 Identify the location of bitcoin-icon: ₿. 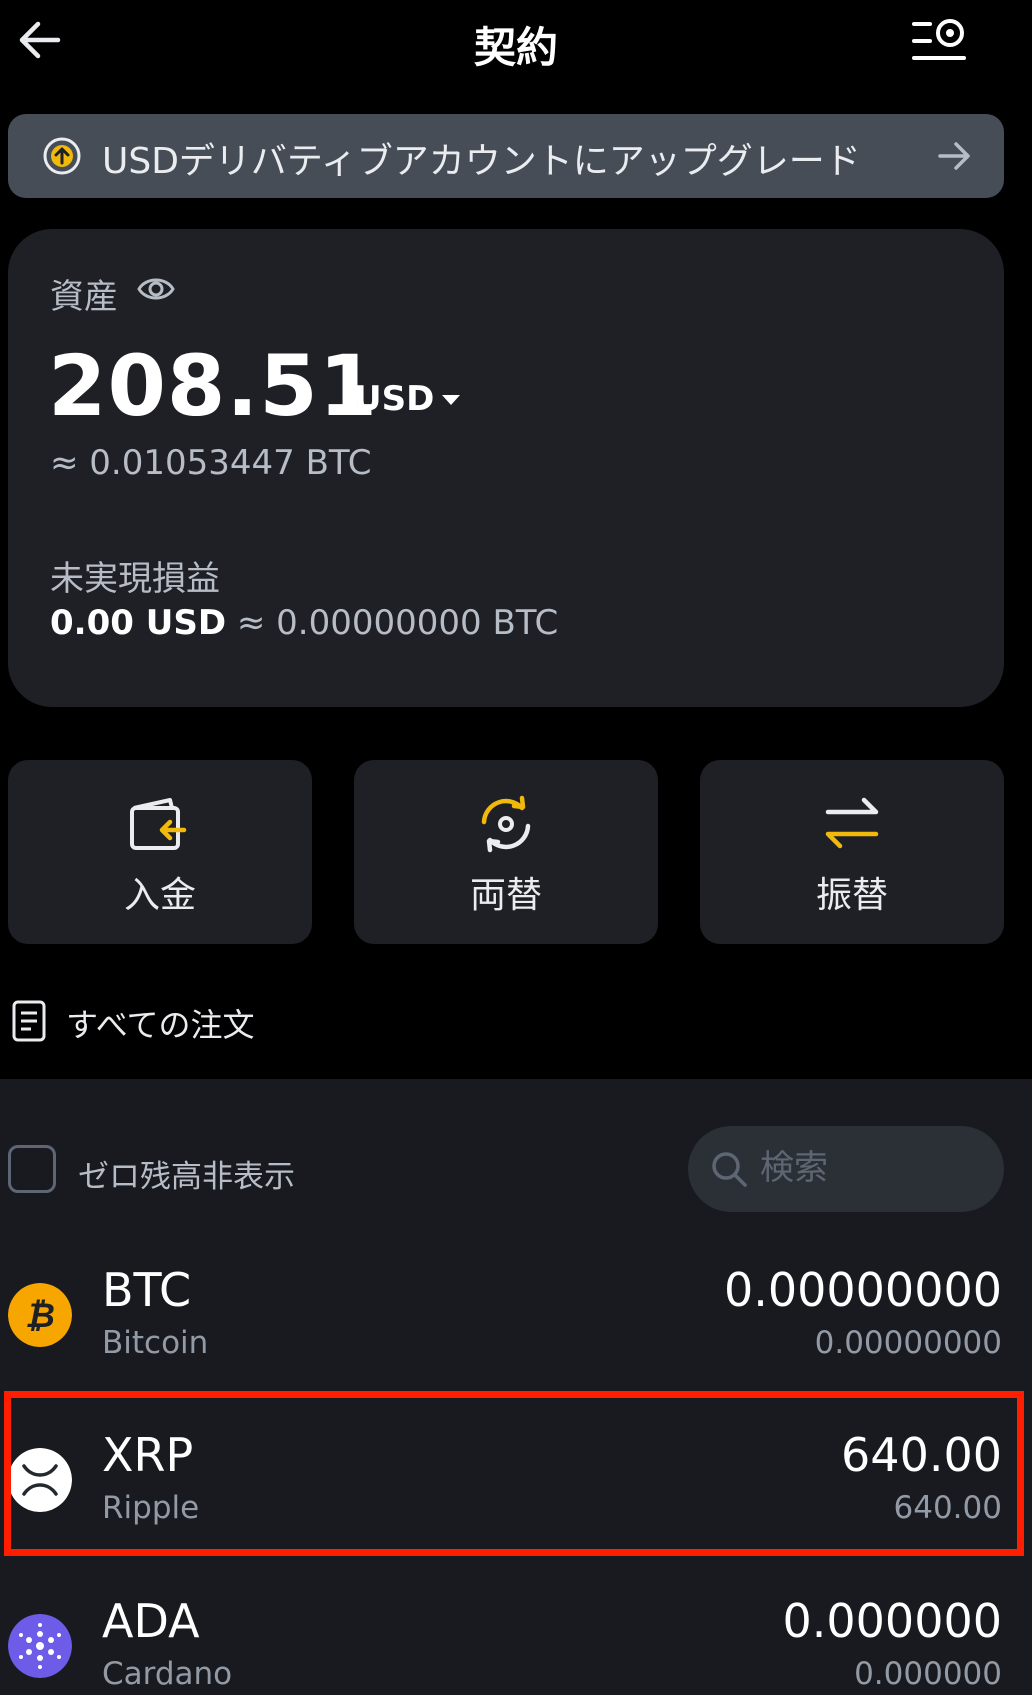
(40, 1315).